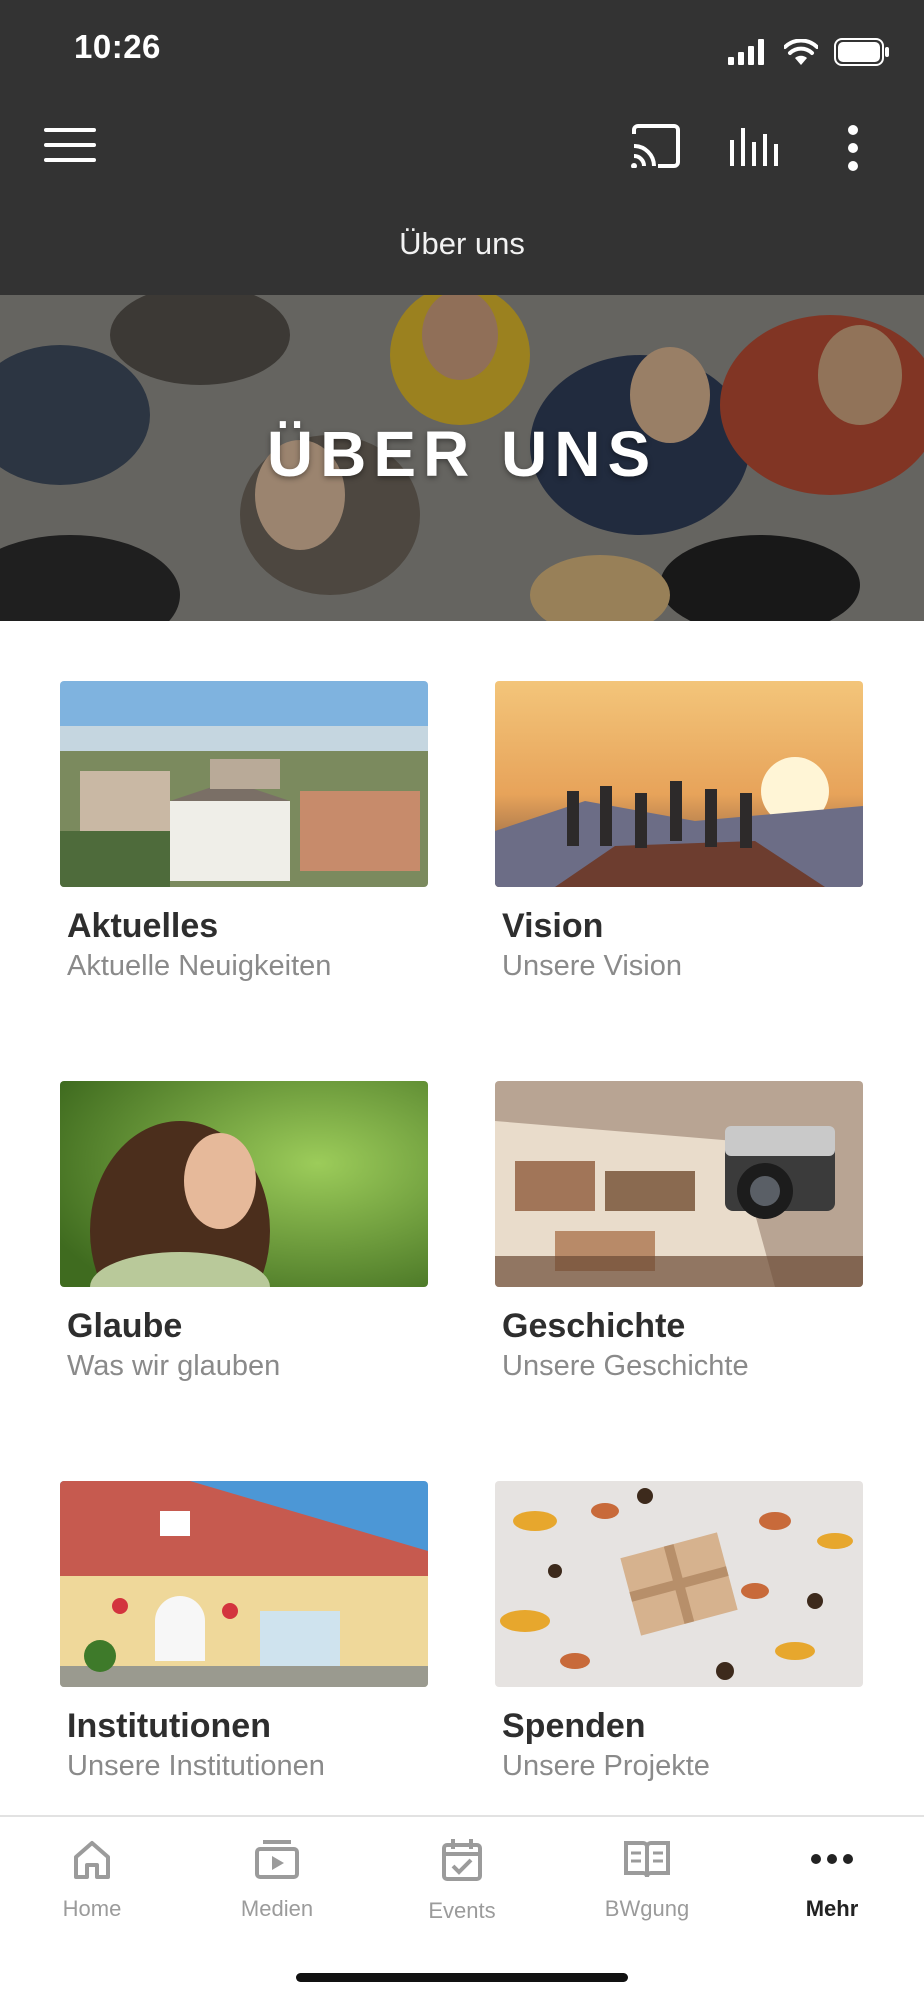  What do you see at coordinates (277, 1879) in the screenshot?
I see `nav-item-medien: Medien` at bounding box center [277, 1879].